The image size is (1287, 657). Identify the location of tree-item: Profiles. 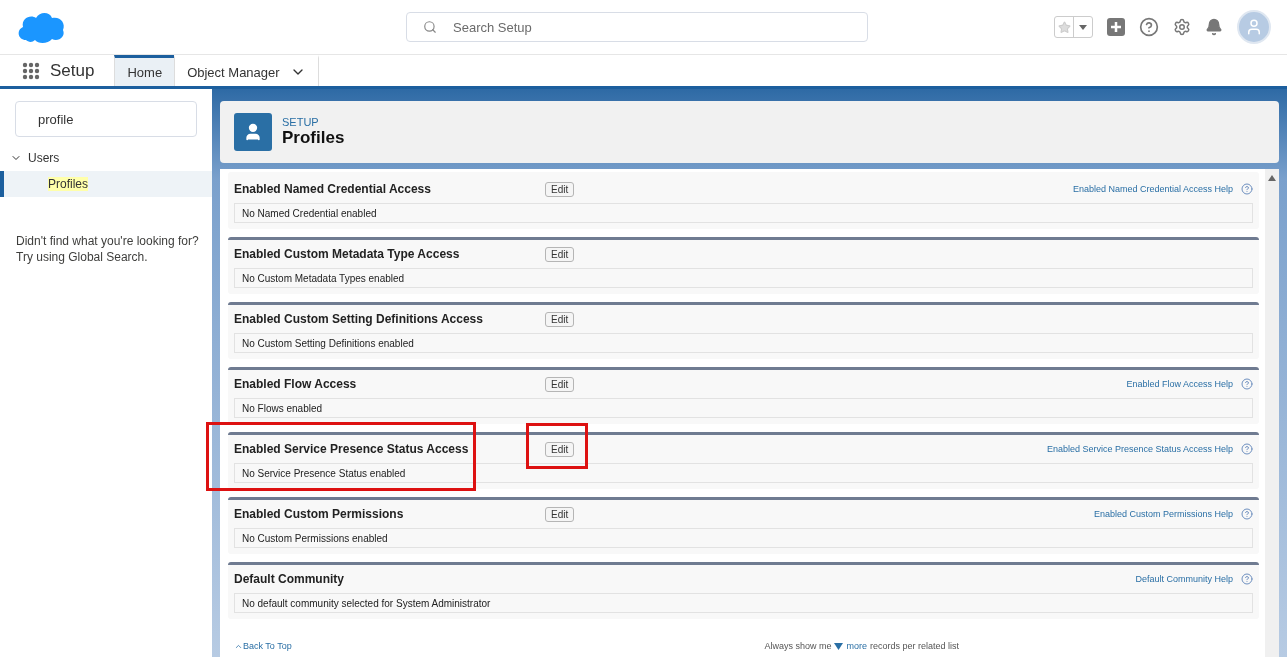
(106, 184).